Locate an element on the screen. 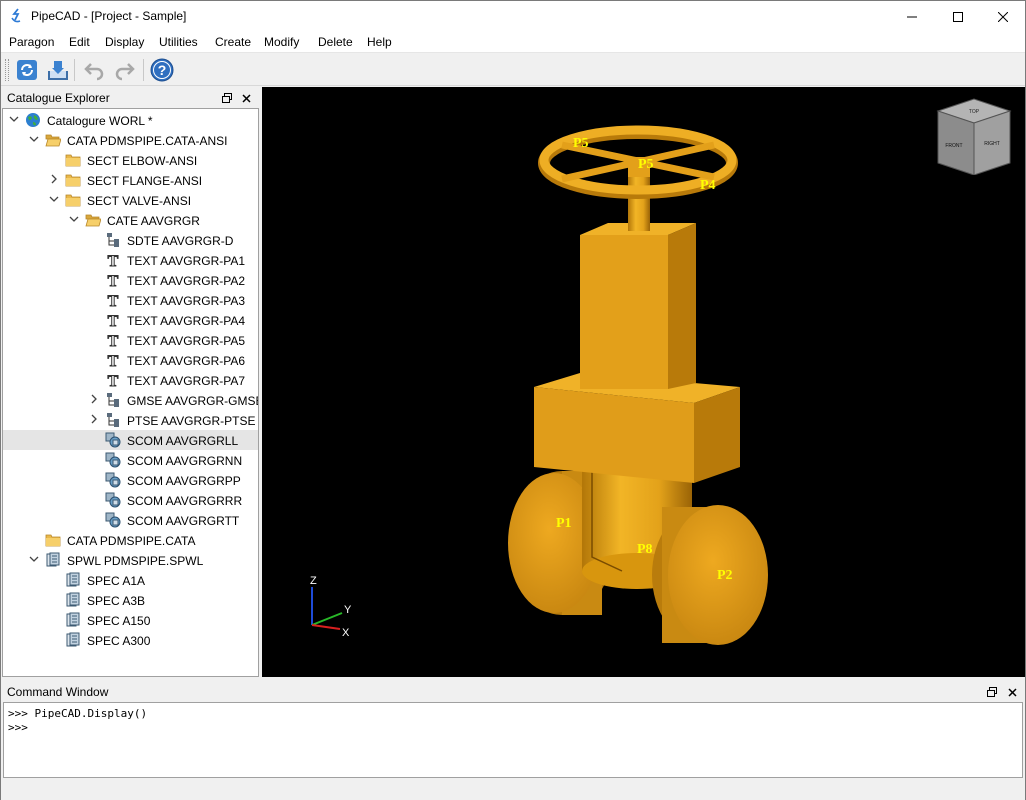 The height and width of the screenshot is (800, 1026). tree-item: T TEXT AAVGRGR-PA1 is located at coordinates (130, 260).